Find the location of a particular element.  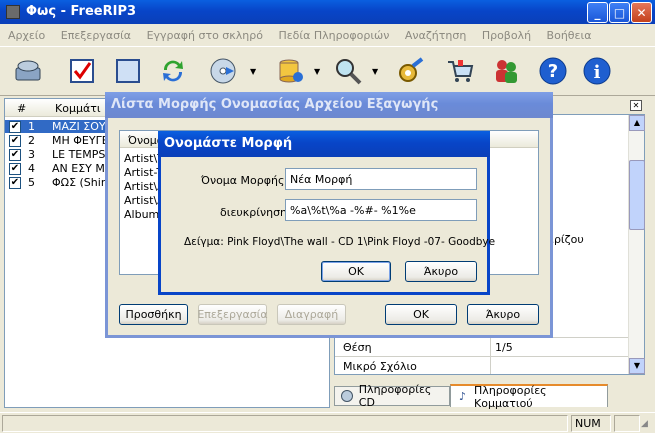

track-title-1: ΜΑΖΙ ΣΟΥ is located at coordinates (79, 126).